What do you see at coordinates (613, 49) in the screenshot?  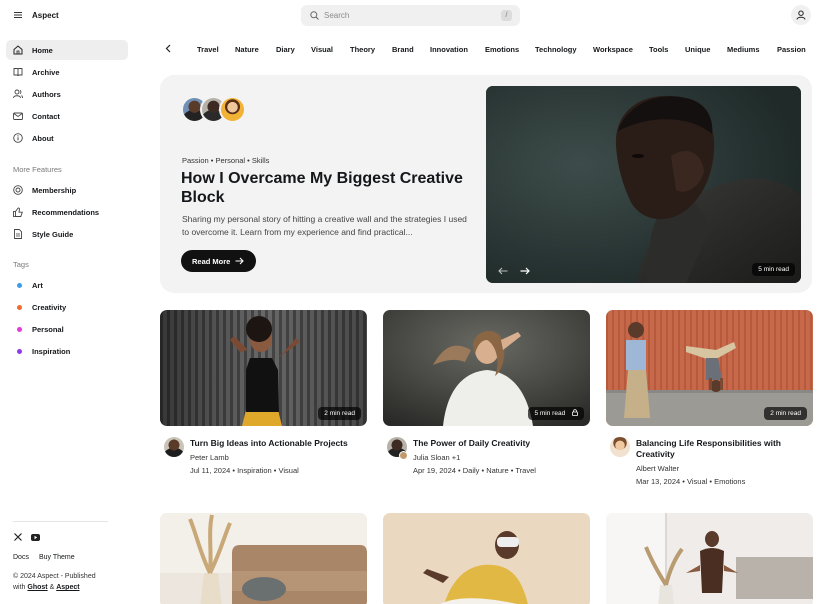 I see `tab-workspace: Workspace` at bounding box center [613, 49].